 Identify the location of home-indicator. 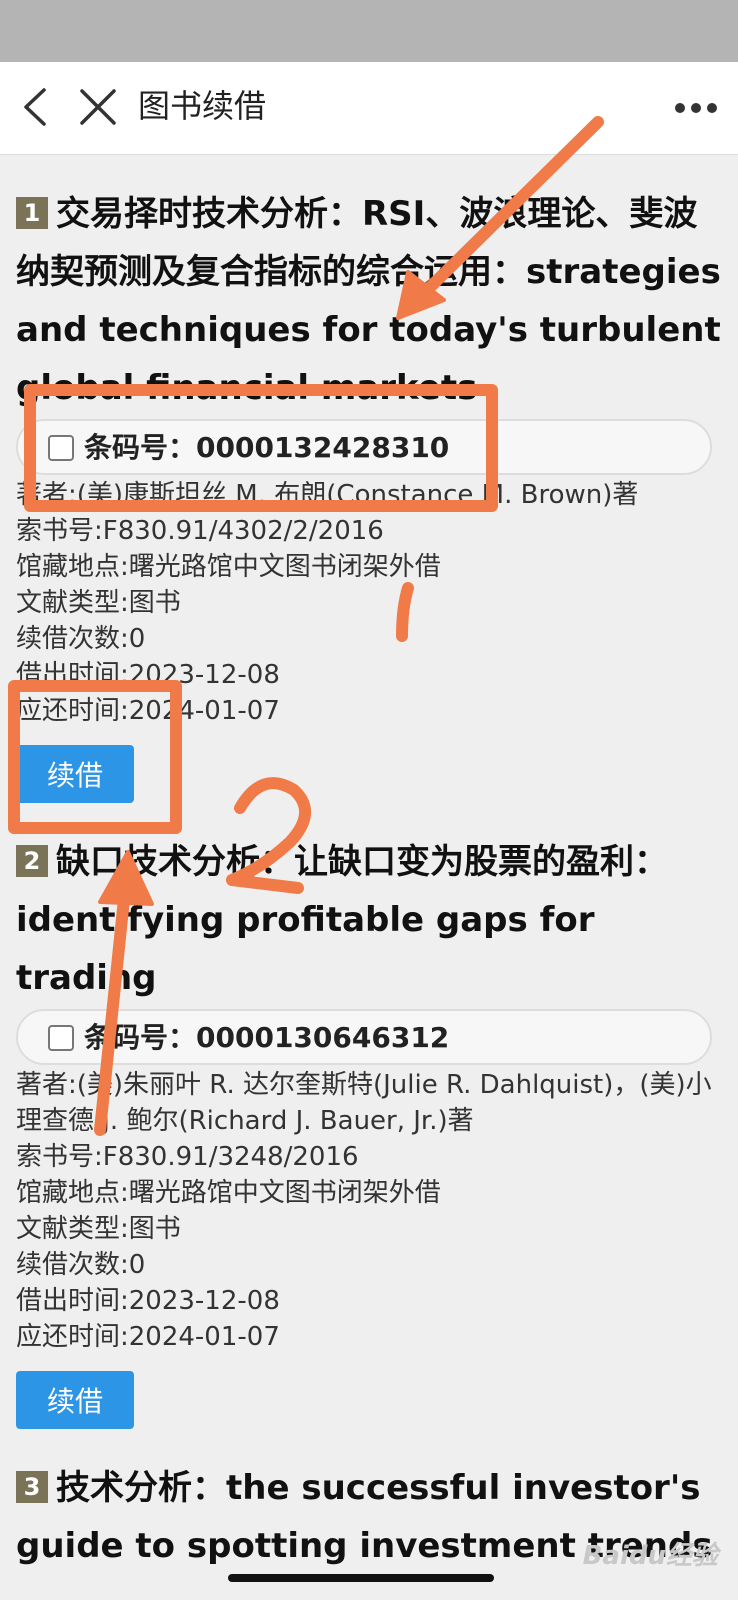
(361, 1578).